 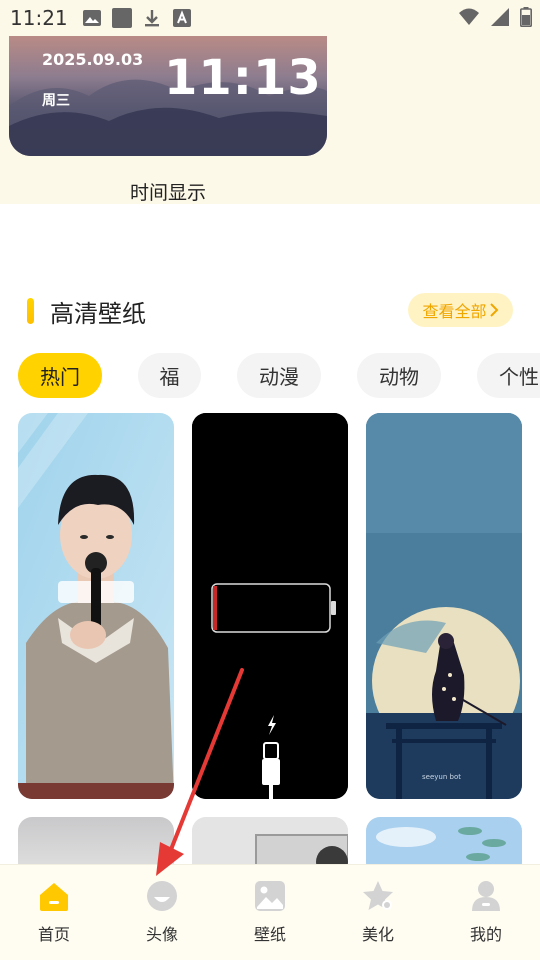 I want to click on square-icon, so click(x=122, y=18).